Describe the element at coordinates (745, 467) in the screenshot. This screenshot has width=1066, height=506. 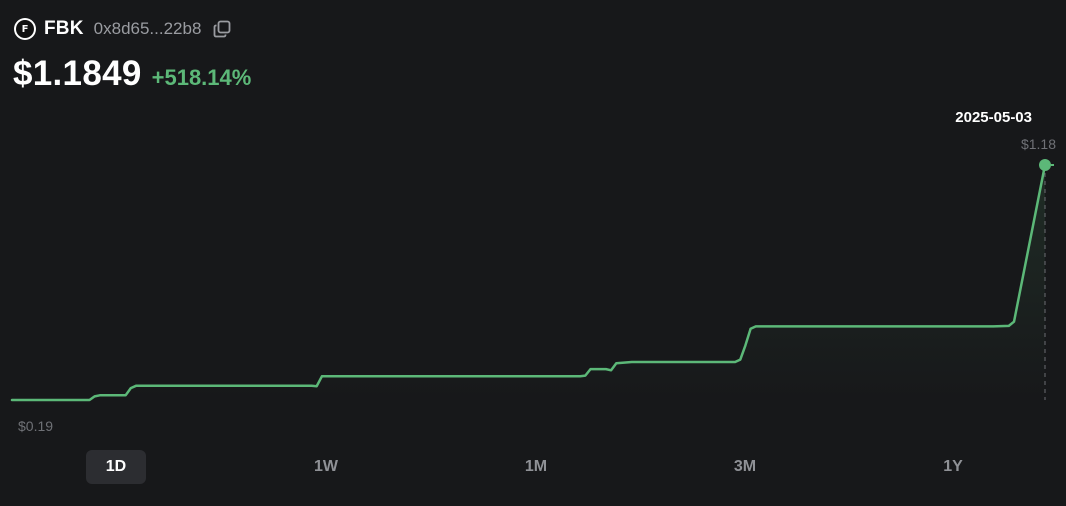
I see `tab-3m: 3M` at that location.